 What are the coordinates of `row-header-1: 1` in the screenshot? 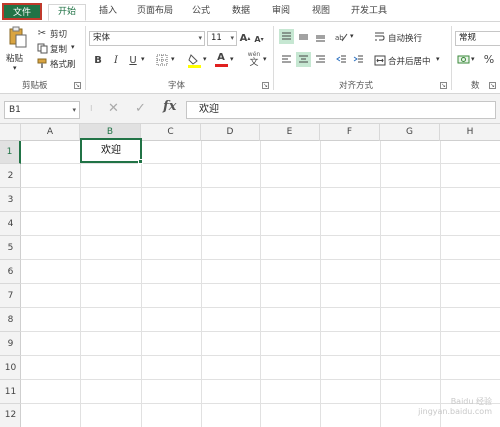 It's located at (10, 152).